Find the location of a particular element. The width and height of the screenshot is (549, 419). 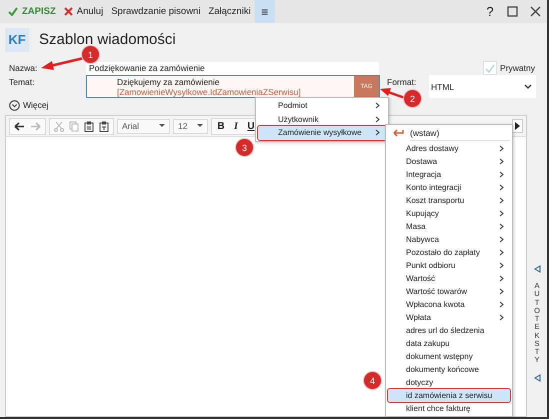

menu-item: Użytkownik is located at coordinates (322, 119).